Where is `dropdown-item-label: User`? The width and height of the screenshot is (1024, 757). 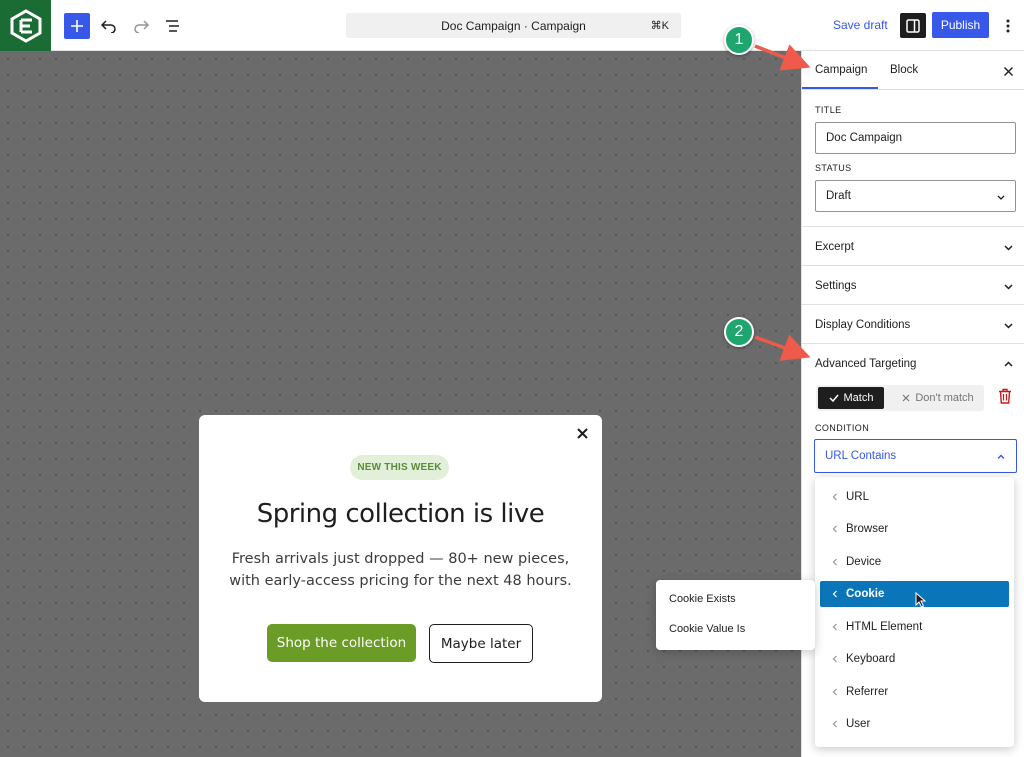
dropdown-item-label: User is located at coordinates (858, 724).